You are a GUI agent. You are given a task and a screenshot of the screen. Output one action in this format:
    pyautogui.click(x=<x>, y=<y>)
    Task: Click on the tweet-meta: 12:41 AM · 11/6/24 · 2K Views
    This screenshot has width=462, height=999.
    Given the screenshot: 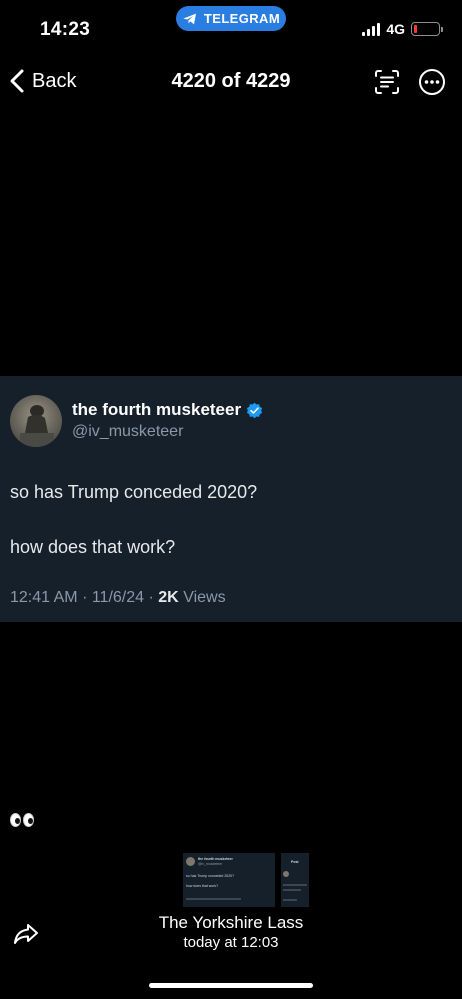 What is the action you would take?
    pyautogui.click(x=118, y=598)
    